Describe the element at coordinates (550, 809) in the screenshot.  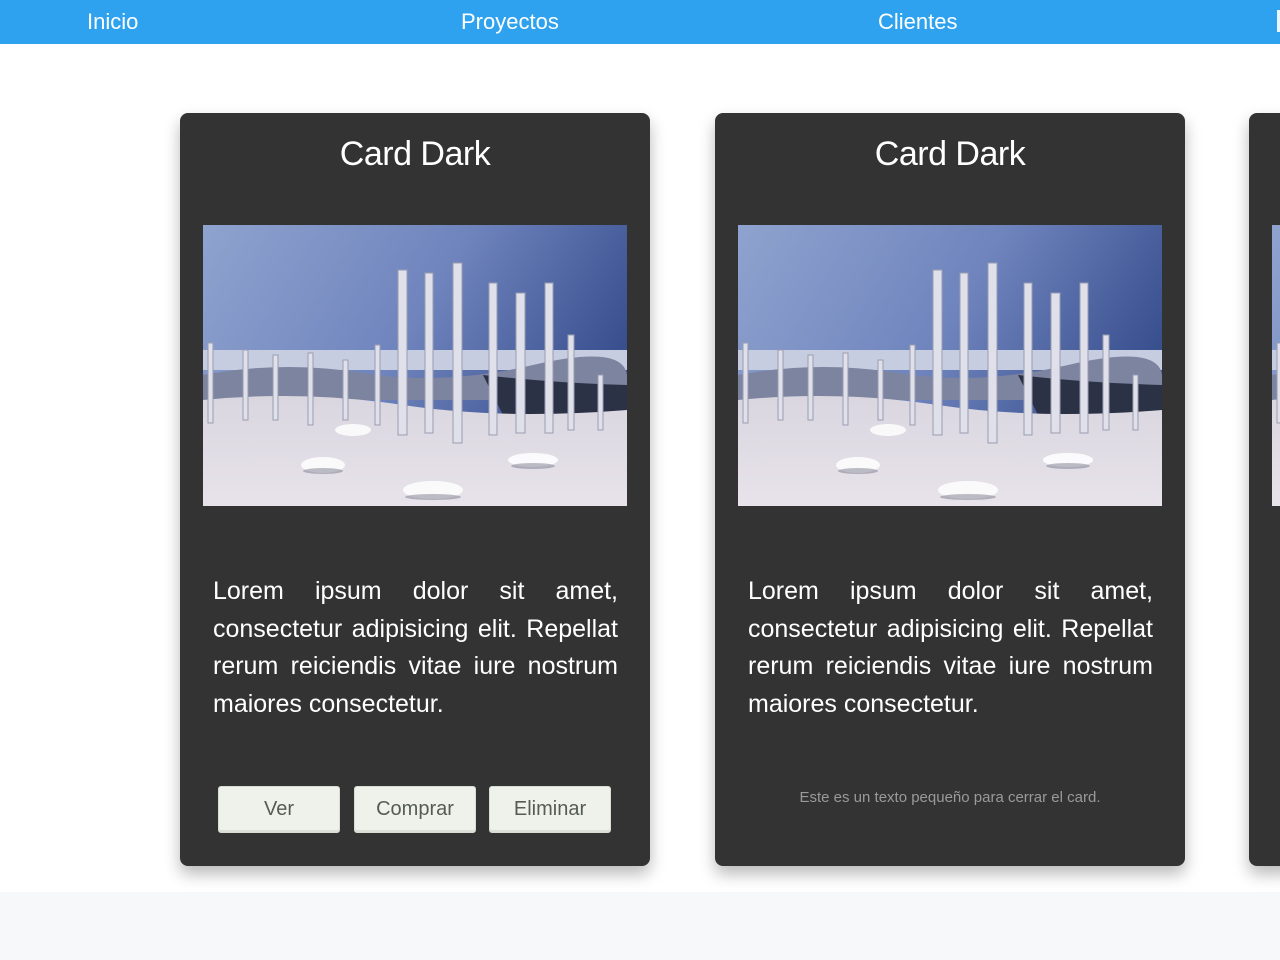
I see `eliminar-button: Eliminar` at that location.